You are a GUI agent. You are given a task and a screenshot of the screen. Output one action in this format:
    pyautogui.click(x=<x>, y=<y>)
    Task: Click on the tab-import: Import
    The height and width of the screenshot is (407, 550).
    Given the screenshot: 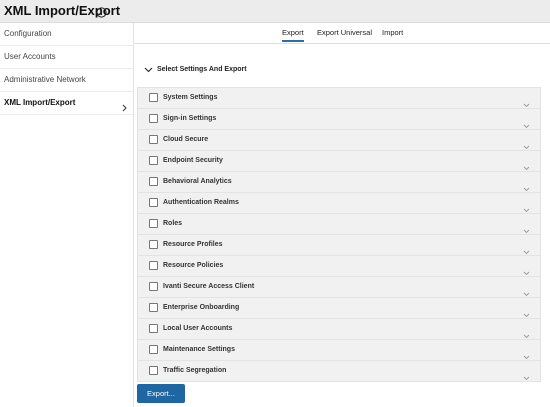 What is the action you would take?
    pyautogui.click(x=392, y=32)
    